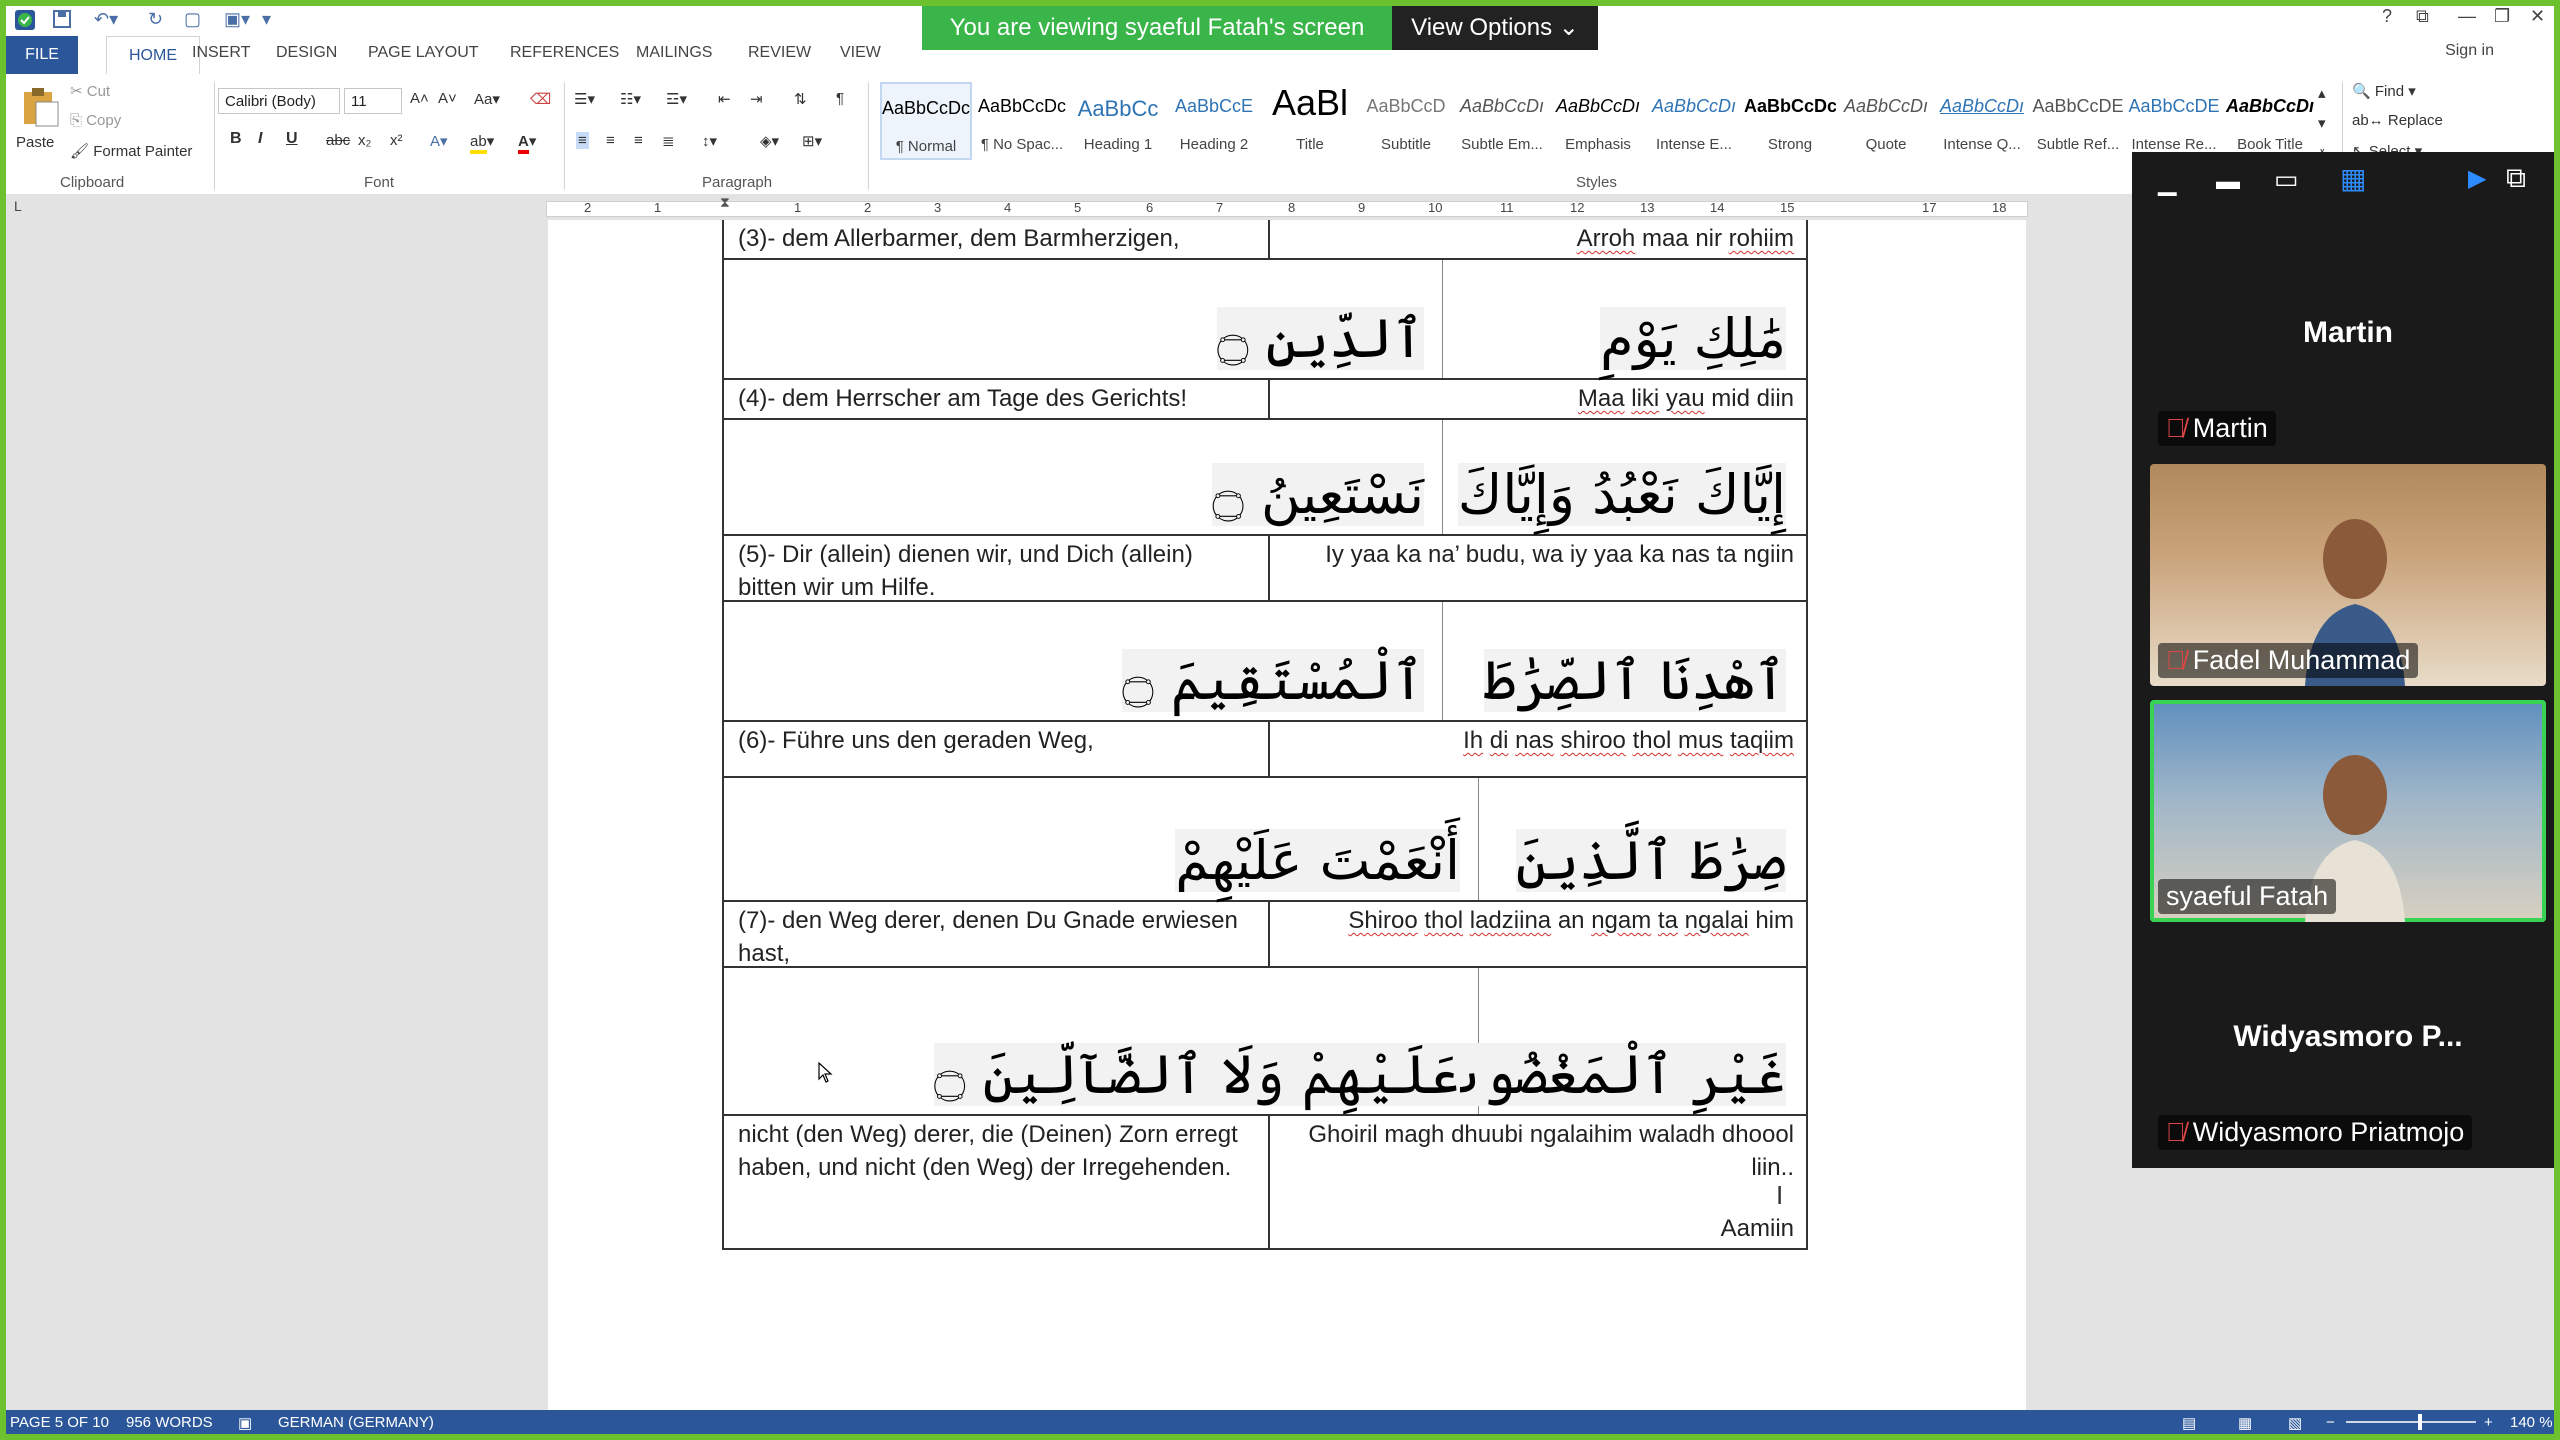 The height and width of the screenshot is (1440, 2560). Describe the element at coordinates (676, 99) in the screenshot. I see `multilevel-list-icon: ☲▾` at that location.